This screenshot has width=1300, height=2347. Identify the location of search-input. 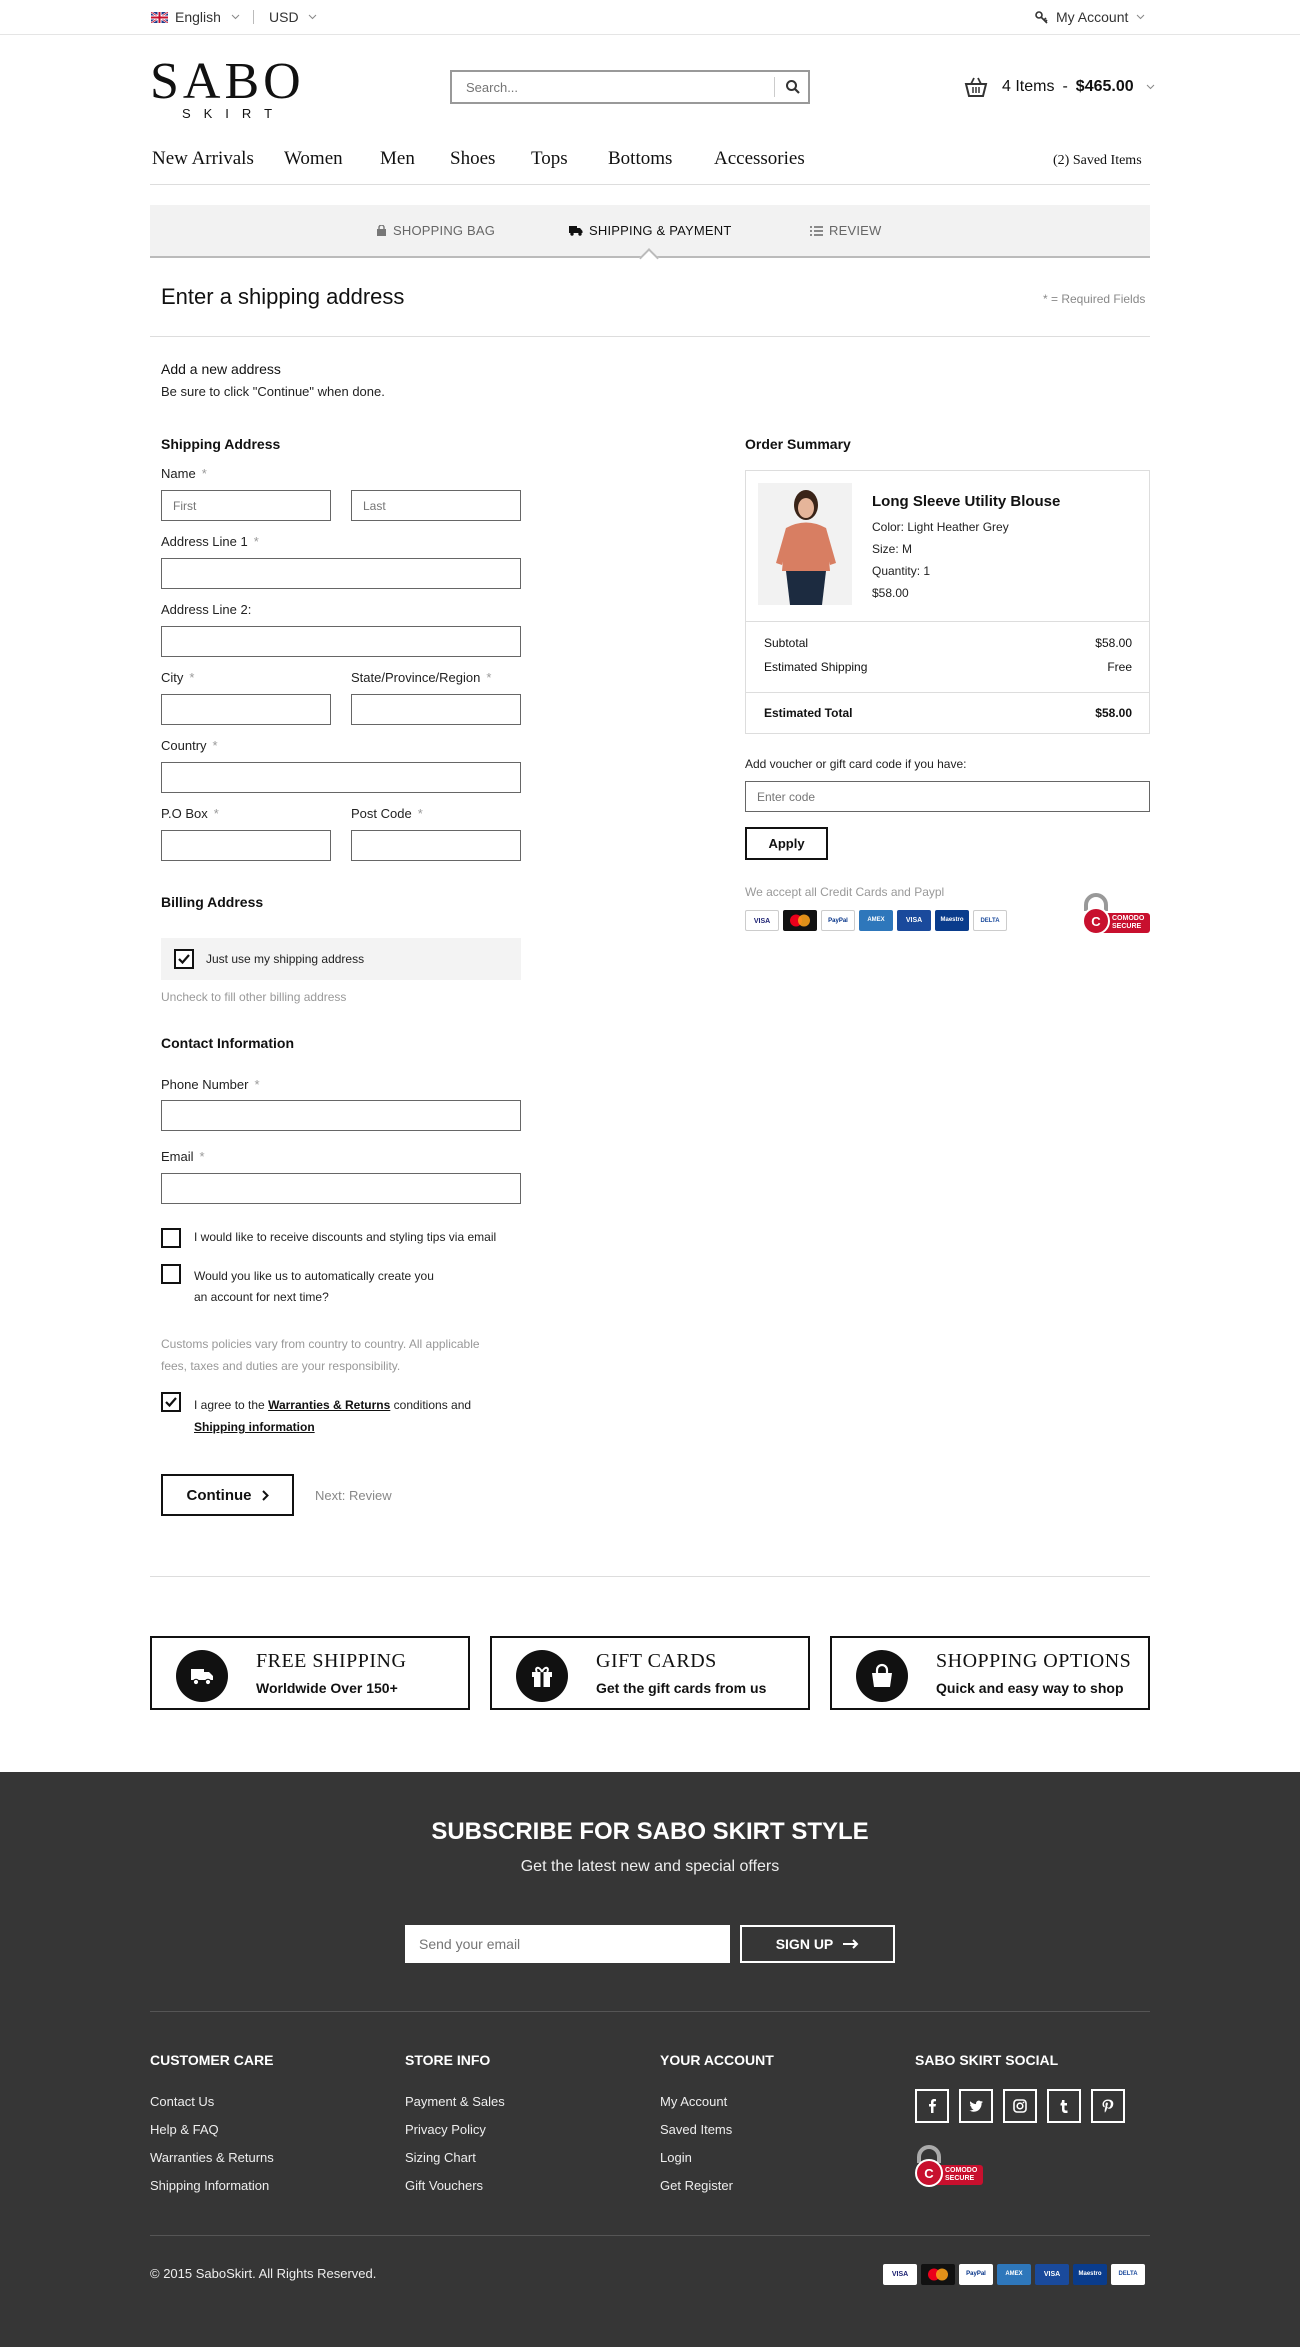
(612, 87).